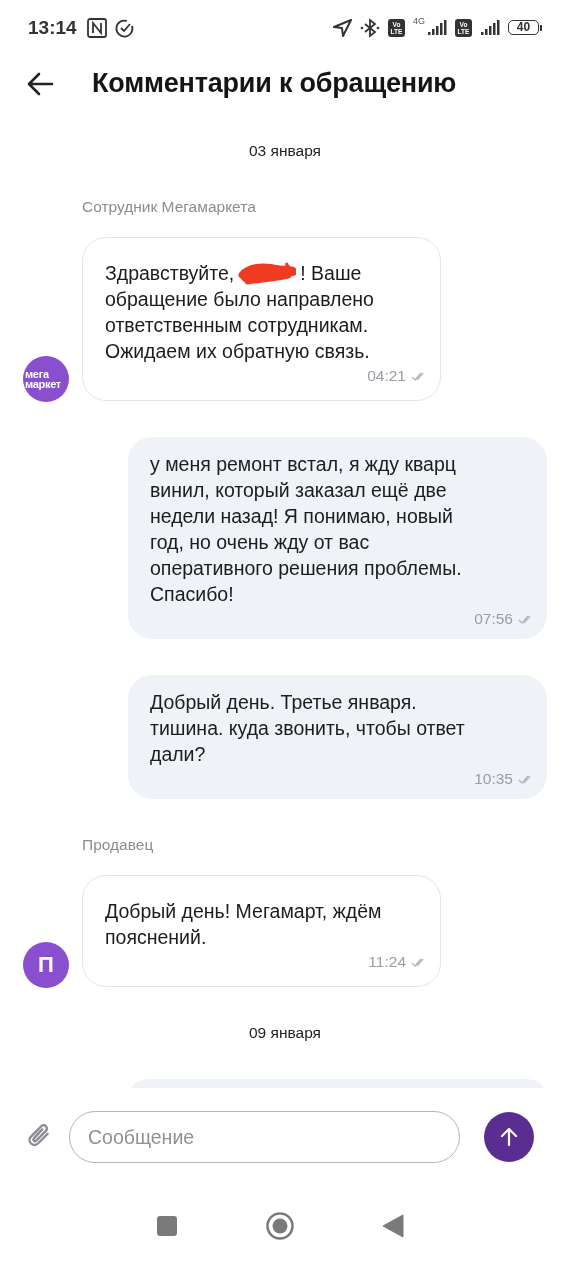 The image size is (570, 1267). What do you see at coordinates (244, 924) in the screenshot?
I see `message-text: Добрый день! Мегамарт, ждём пояснений.` at bounding box center [244, 924].